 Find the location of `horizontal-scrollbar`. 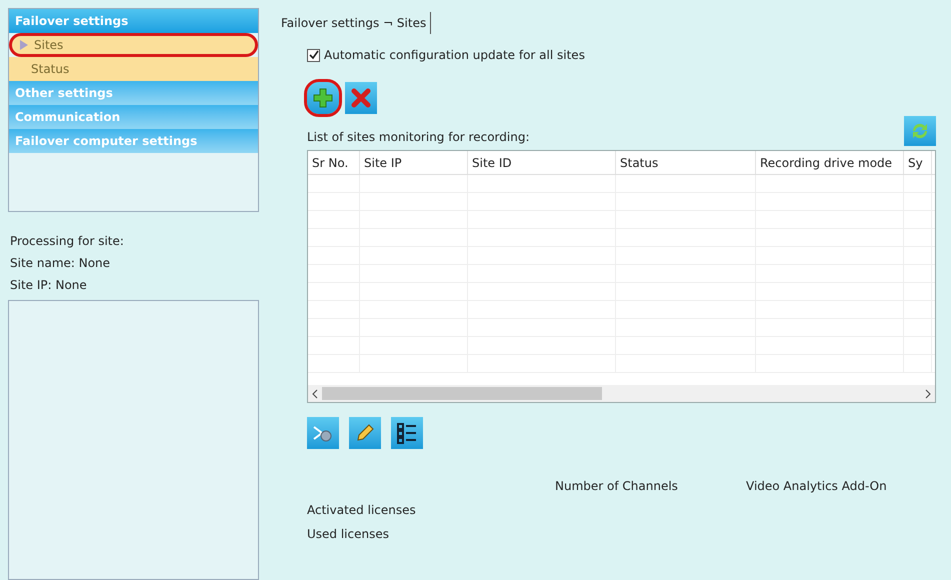

horizontal-scrollbar is located at coordinates (621, 393).